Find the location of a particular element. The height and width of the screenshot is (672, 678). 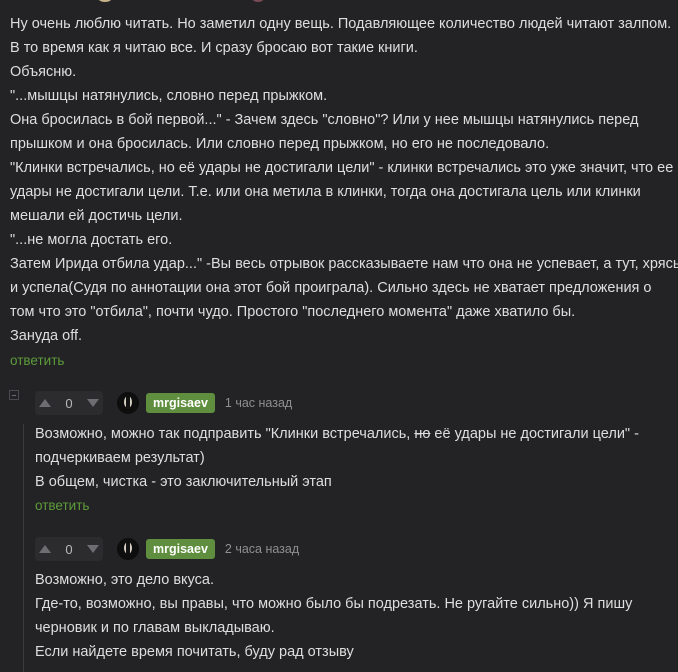

thread-line is located at coordinates (23, 548).